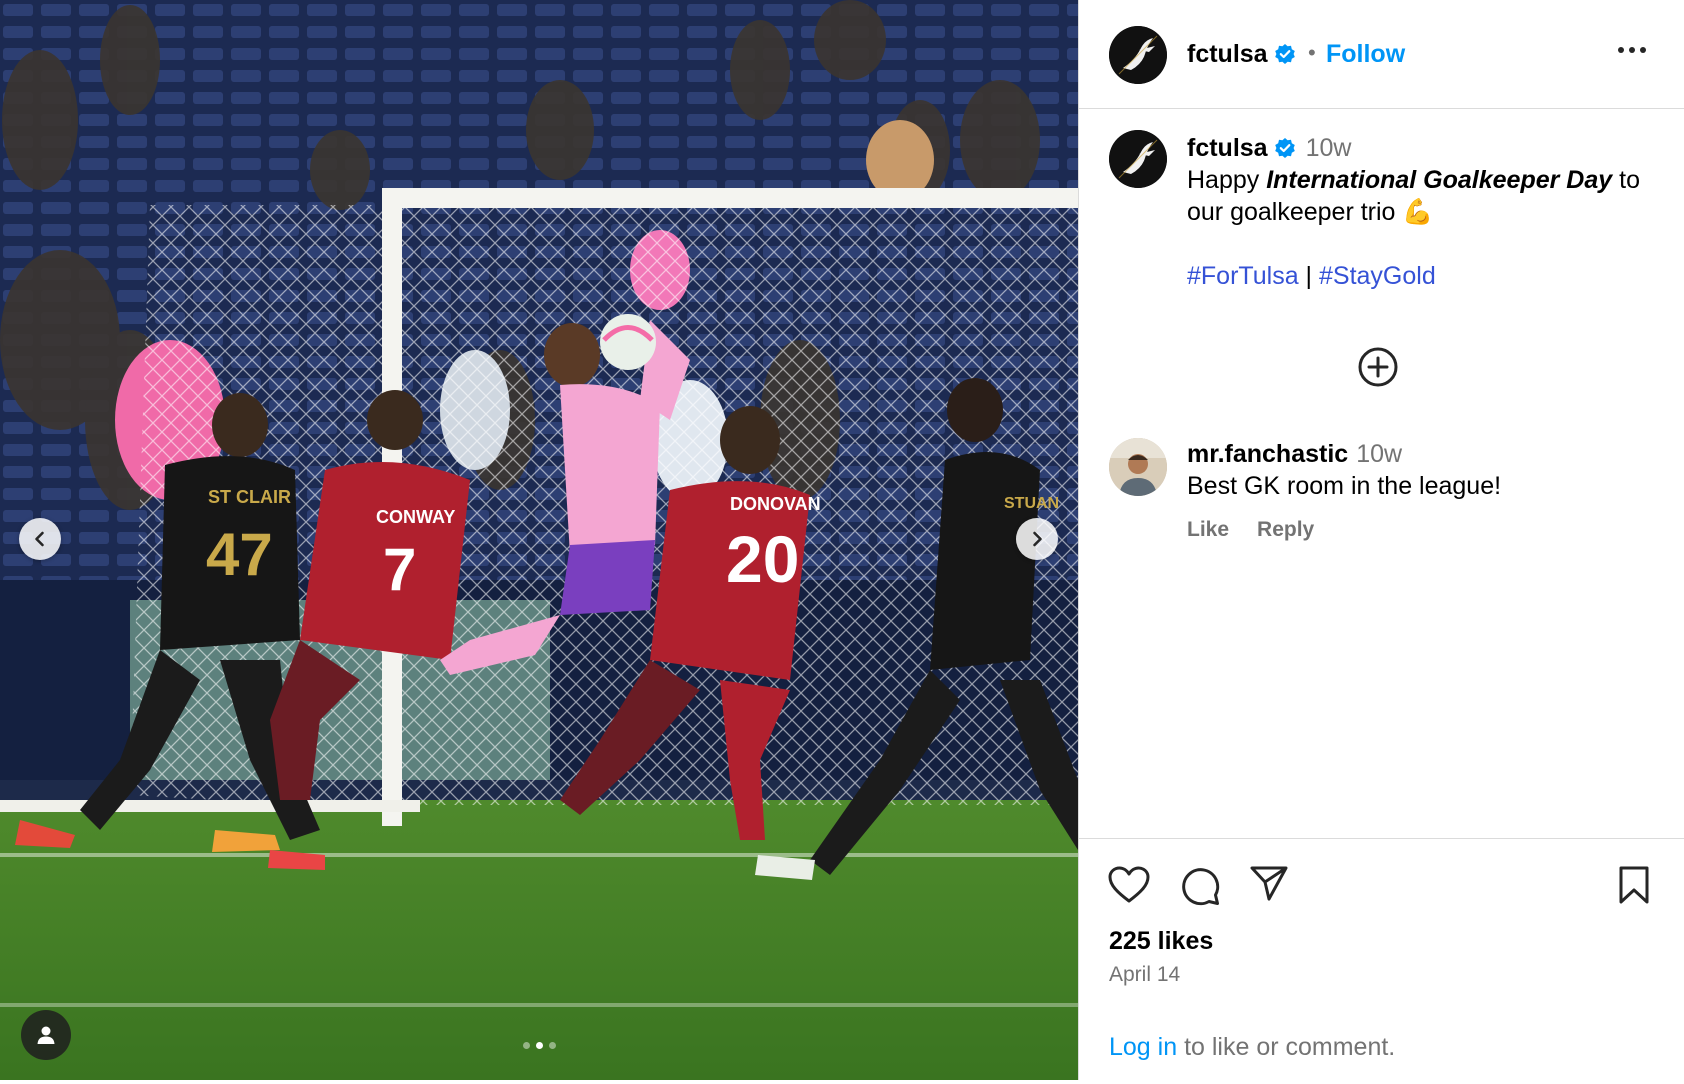  Describe the element at coordinates (1377, 276) in the screenshot. I see `hashtag-staygold: #StayGold` at that location.